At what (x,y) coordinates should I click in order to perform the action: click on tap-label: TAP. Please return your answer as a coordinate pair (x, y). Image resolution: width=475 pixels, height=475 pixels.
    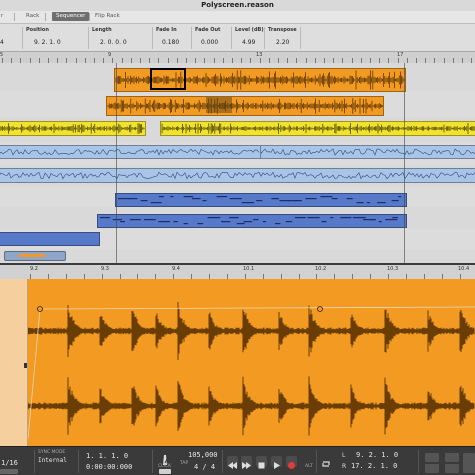
    Looking at the image, I should click on (184, 463).